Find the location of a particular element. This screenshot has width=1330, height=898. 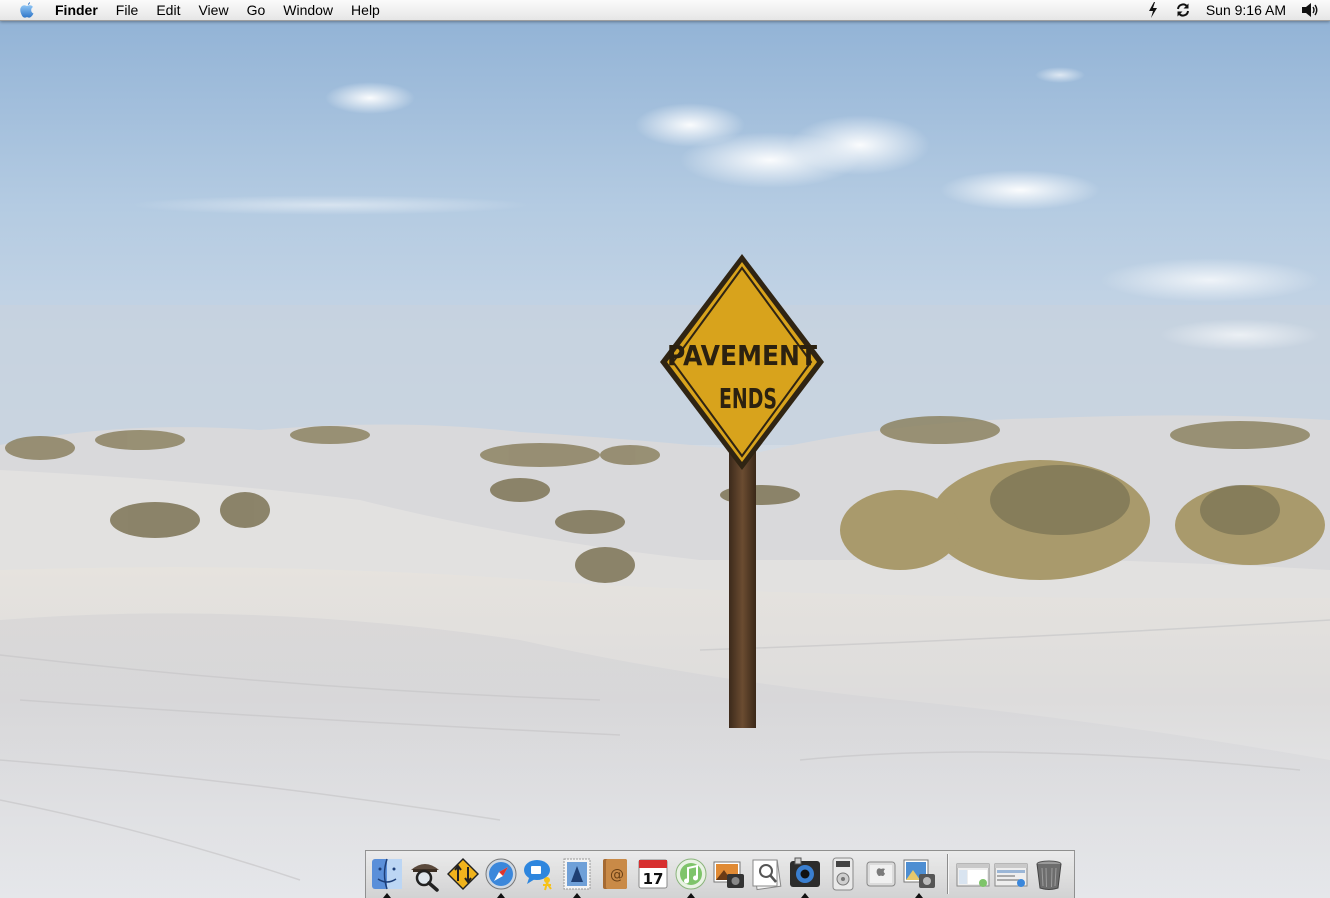

menu-window: Window is located at coordinates (308, 10).